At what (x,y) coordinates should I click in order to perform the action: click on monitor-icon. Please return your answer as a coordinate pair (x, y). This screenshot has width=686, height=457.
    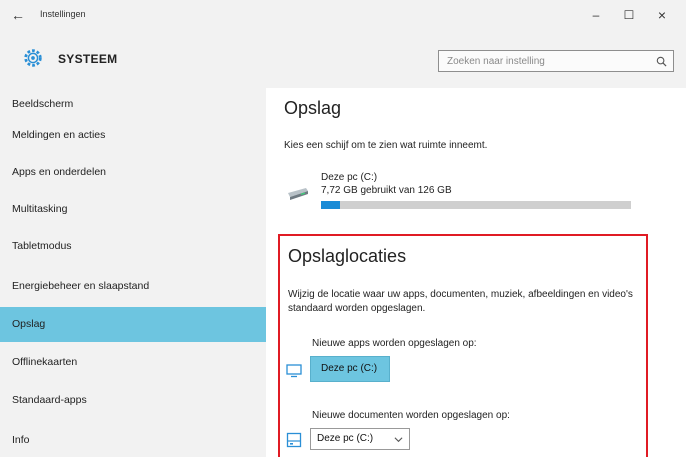
    Looking at the image, I should click on (294, 371).